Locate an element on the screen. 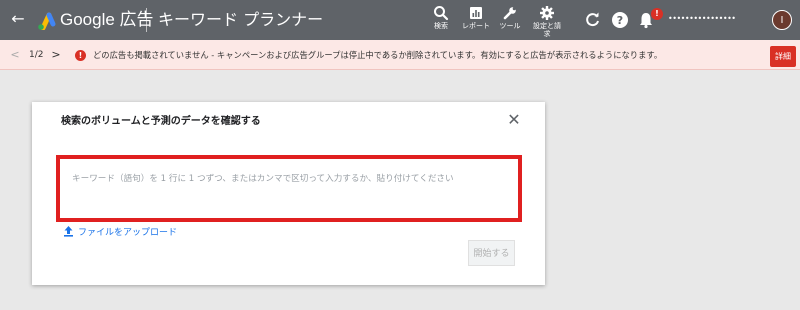  brand-name: Google 広告 is located at coordinates (107, 19).